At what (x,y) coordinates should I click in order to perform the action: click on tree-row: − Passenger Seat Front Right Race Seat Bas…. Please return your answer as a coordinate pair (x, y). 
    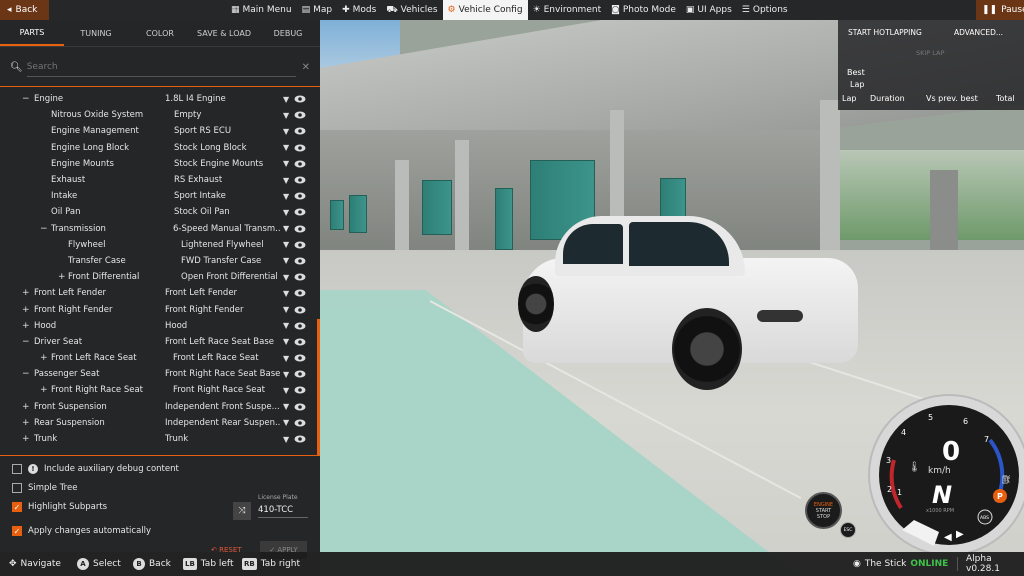
    Looking at the image, I should click on (158, 374).